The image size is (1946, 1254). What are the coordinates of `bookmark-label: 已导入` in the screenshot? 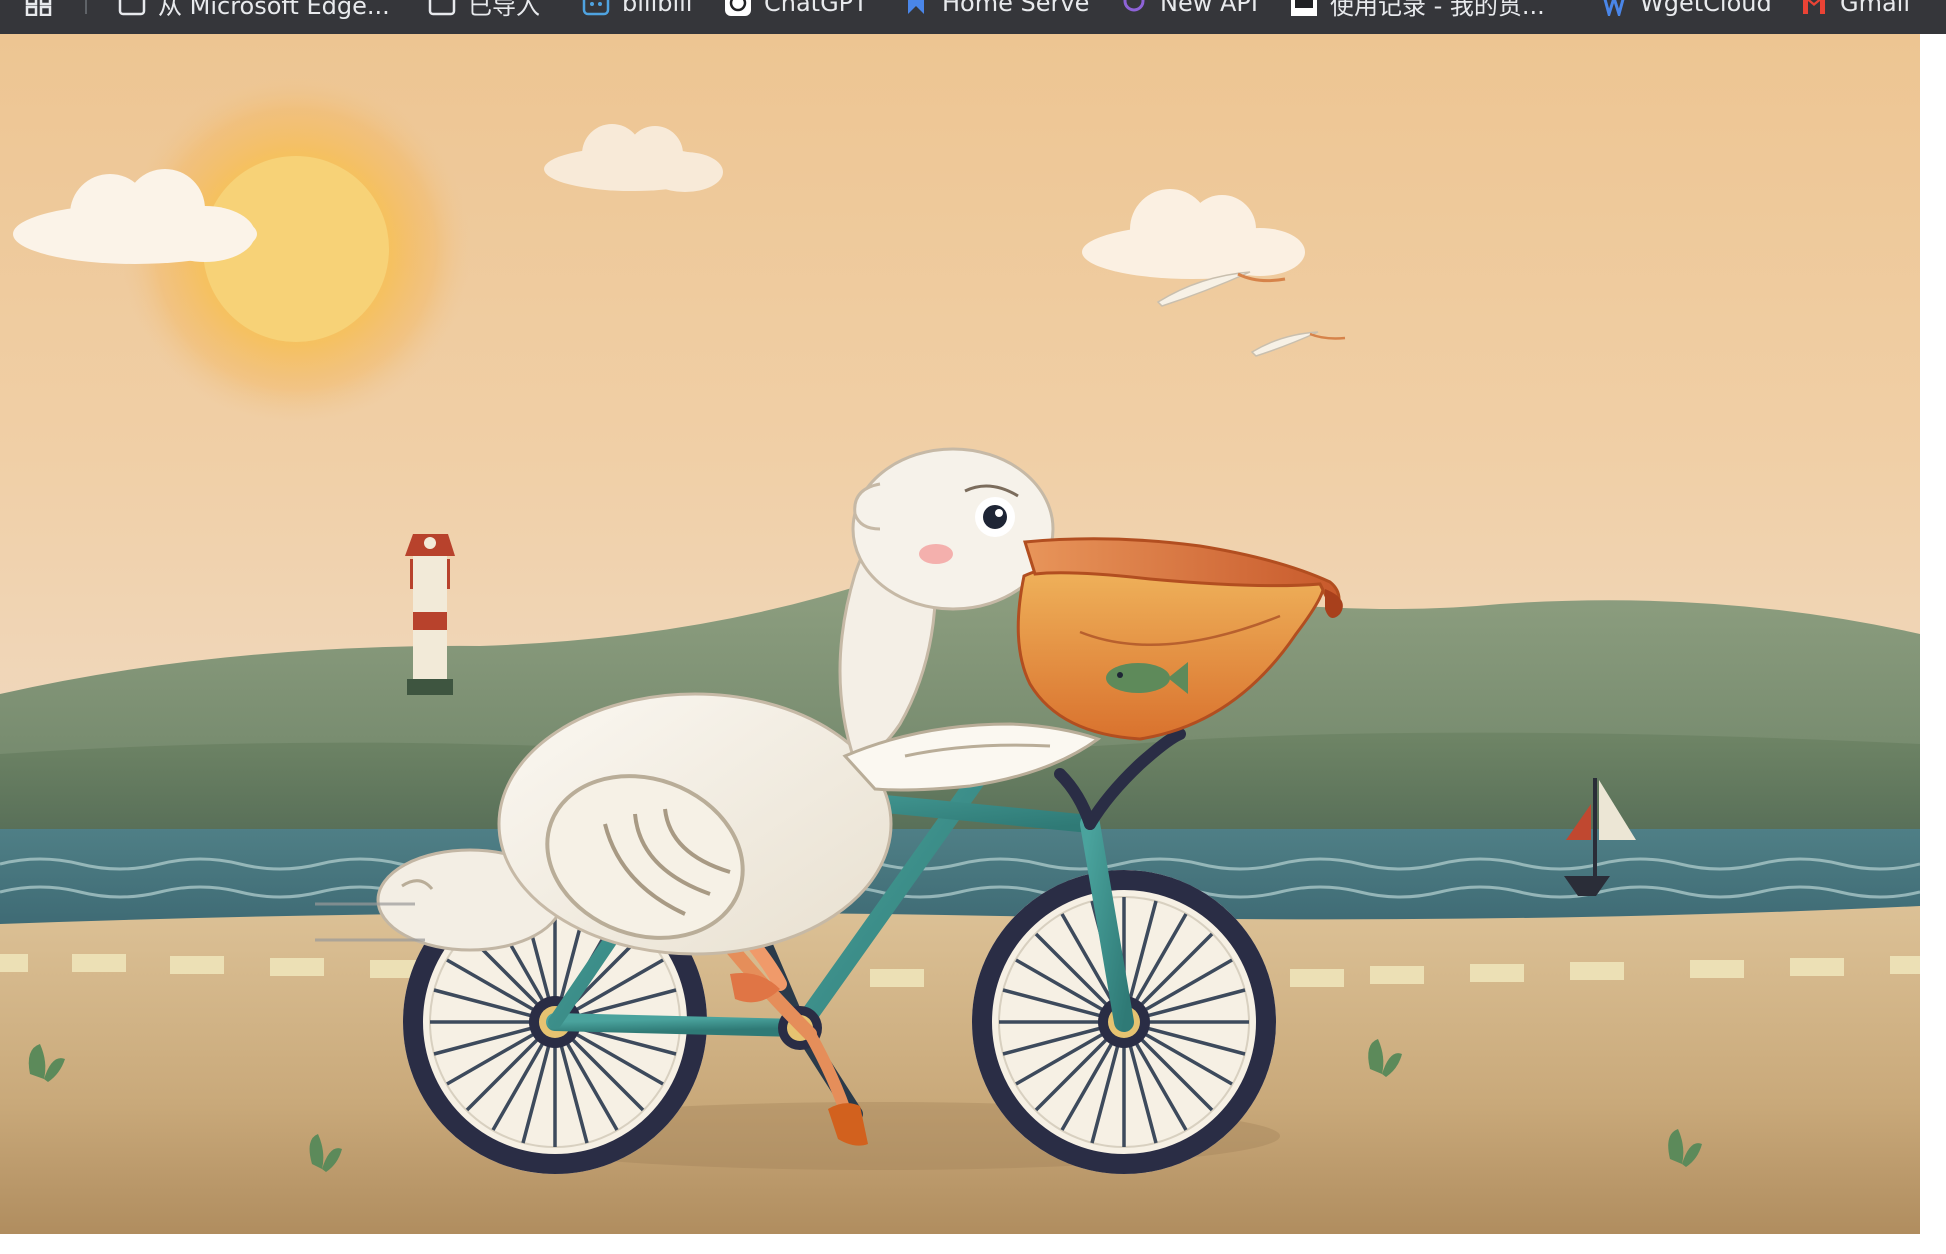 It's located at (504, 10).